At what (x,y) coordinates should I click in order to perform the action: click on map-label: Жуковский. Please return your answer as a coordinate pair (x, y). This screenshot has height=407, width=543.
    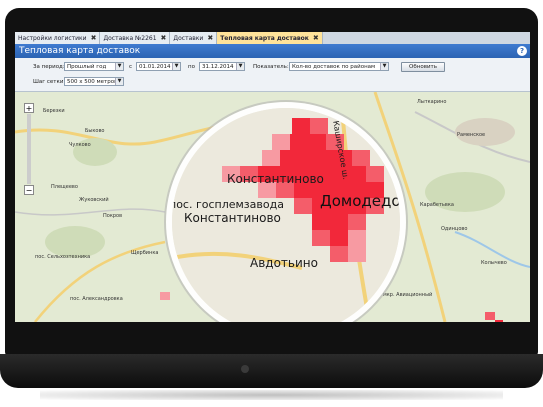
    Looking at the image, I should click on (94, 200).